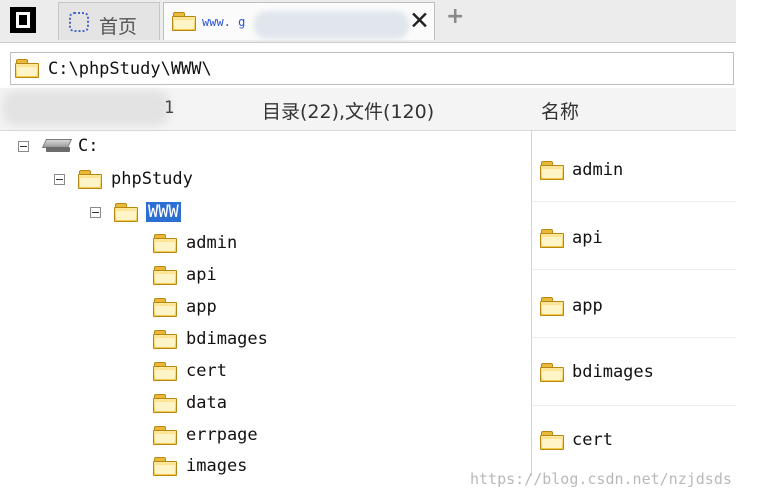  I want to click on tree-node-child: app, so click(185, 307).